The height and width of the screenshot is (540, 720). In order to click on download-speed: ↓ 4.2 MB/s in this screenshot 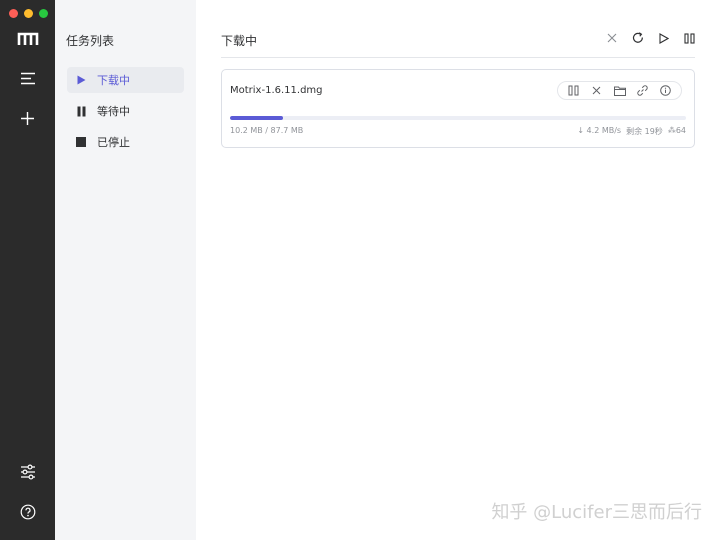, I will do `click(599, 130)`.